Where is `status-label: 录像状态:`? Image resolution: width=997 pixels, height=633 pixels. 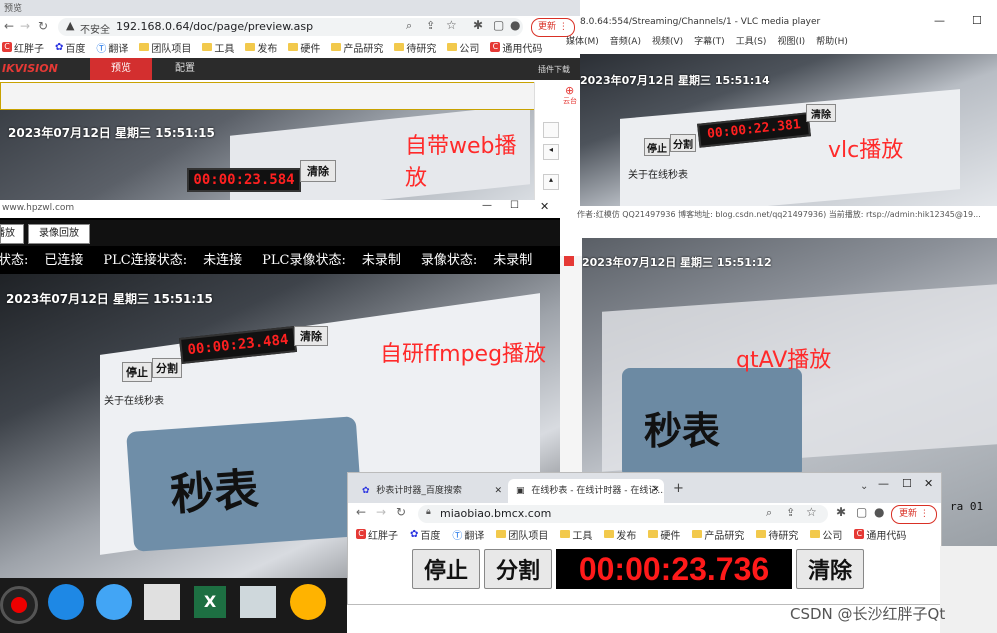 status-label: 录像状态: is located at coordinates (449, 260).